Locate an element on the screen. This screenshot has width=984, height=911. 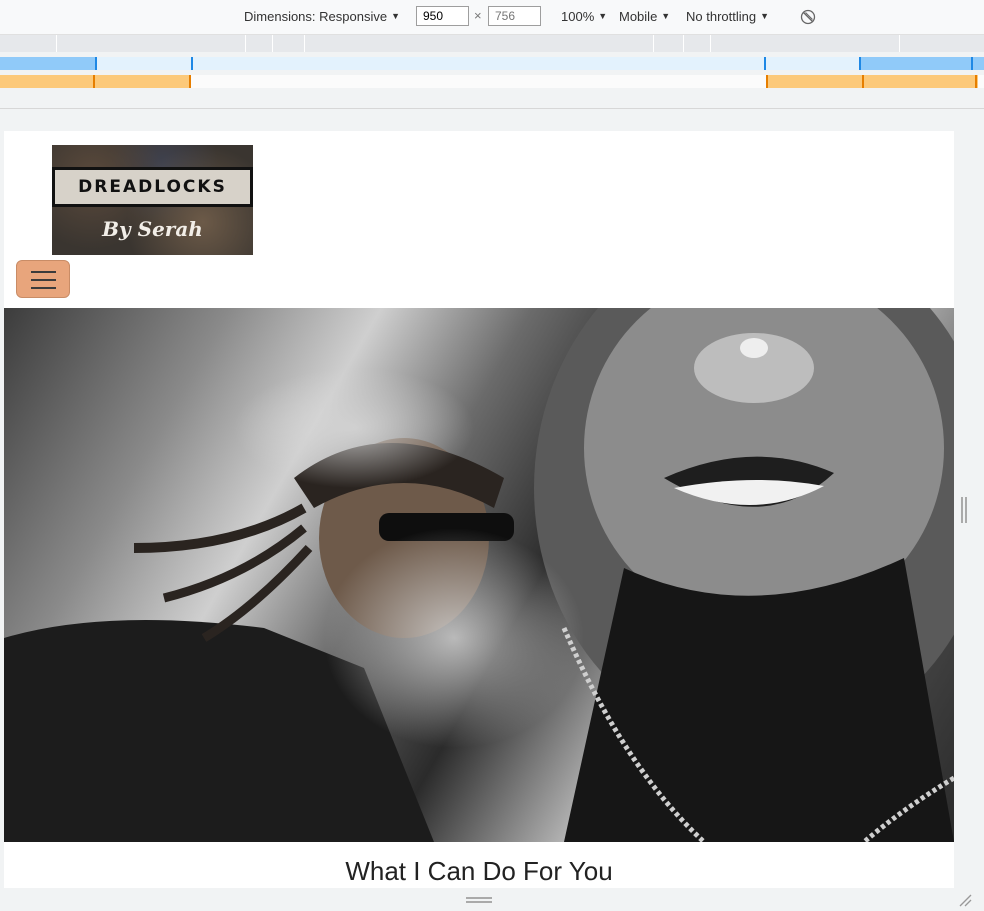
resize-corner-icon is located at coordinates (965, 900).